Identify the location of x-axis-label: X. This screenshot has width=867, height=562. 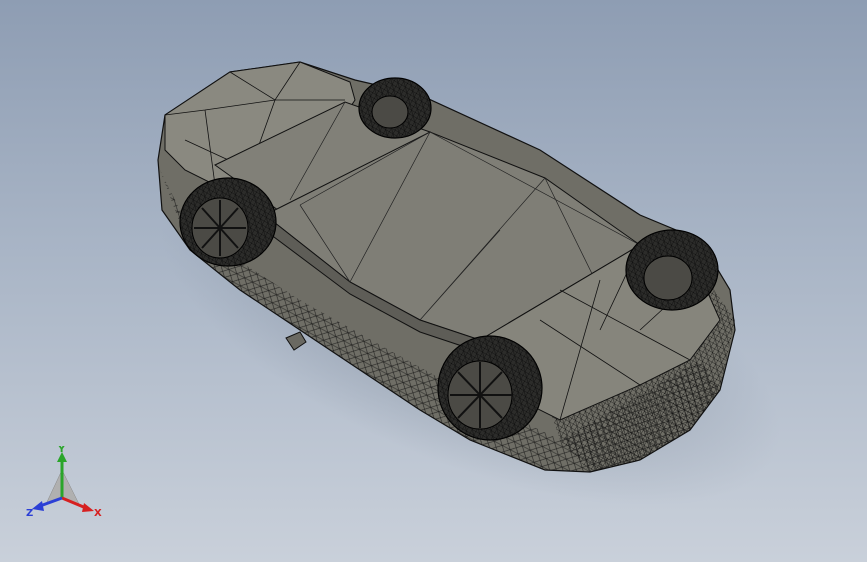
(98, 513).